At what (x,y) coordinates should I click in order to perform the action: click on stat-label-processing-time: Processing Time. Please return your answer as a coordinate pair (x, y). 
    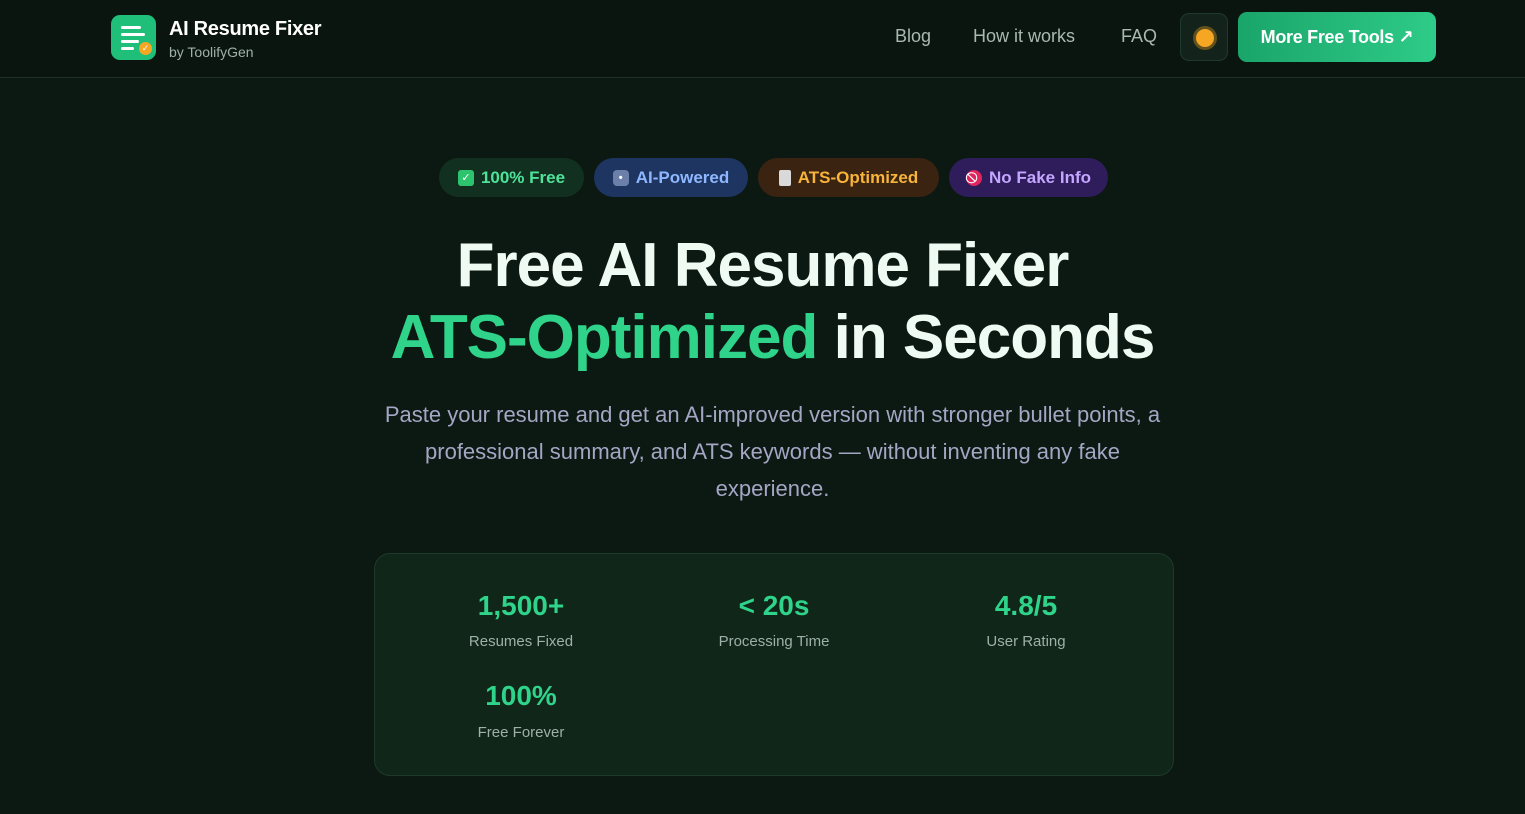
    Looking at the image, I should click on (774, 641).